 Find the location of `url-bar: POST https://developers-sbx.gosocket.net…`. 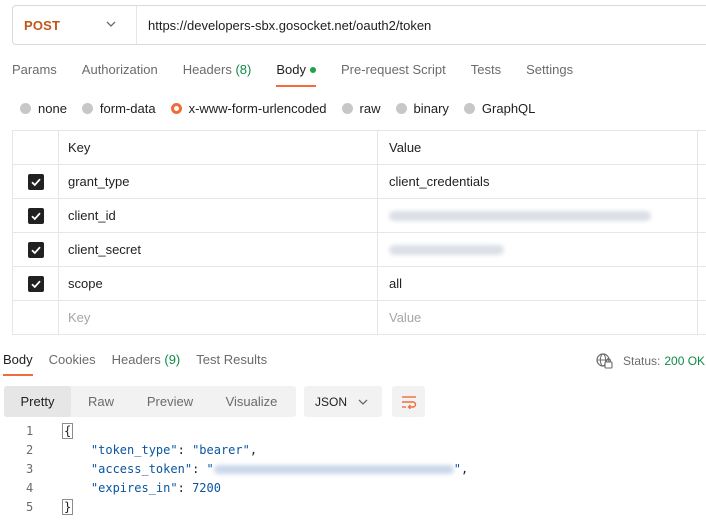

url-bar: POST https://developers-sbx.gosocket.net… is located at coordinates (359, 25).